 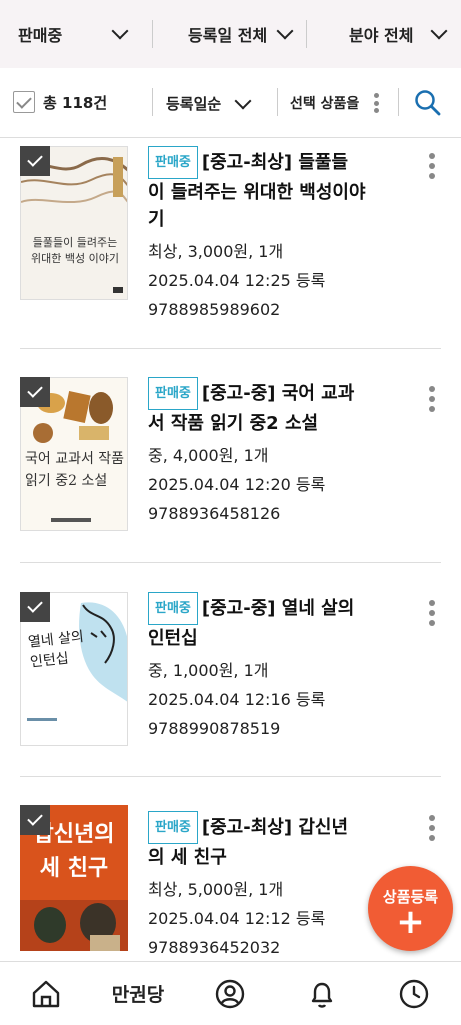 What do you see at coordinates (410, 922) in the screenshot?
I see `plus-icon: +` at bounding box center [410, 922].